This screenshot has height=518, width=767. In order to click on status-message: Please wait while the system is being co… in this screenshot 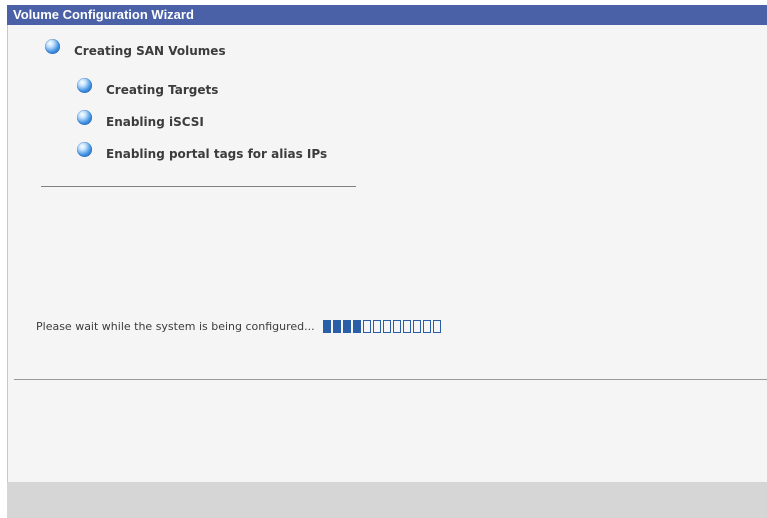, I will do `click(175, 326)`.